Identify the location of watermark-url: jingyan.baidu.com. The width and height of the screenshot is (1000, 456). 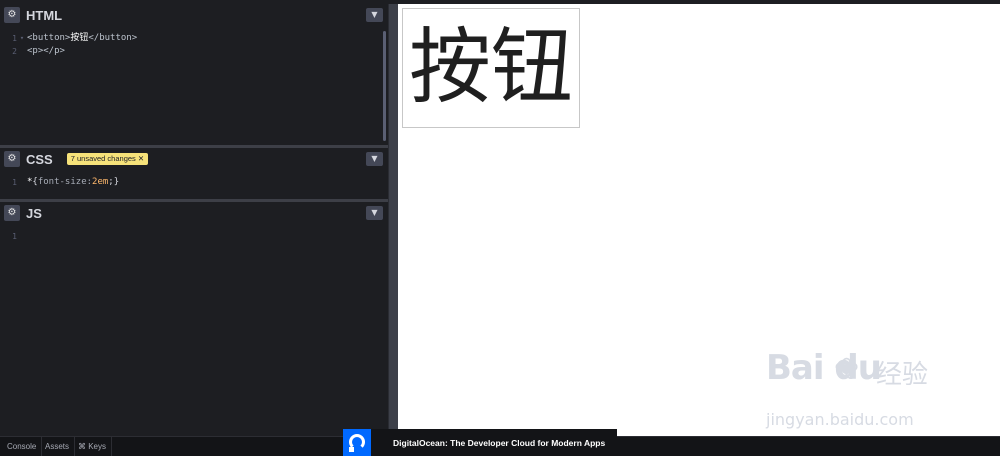
(840, 419).